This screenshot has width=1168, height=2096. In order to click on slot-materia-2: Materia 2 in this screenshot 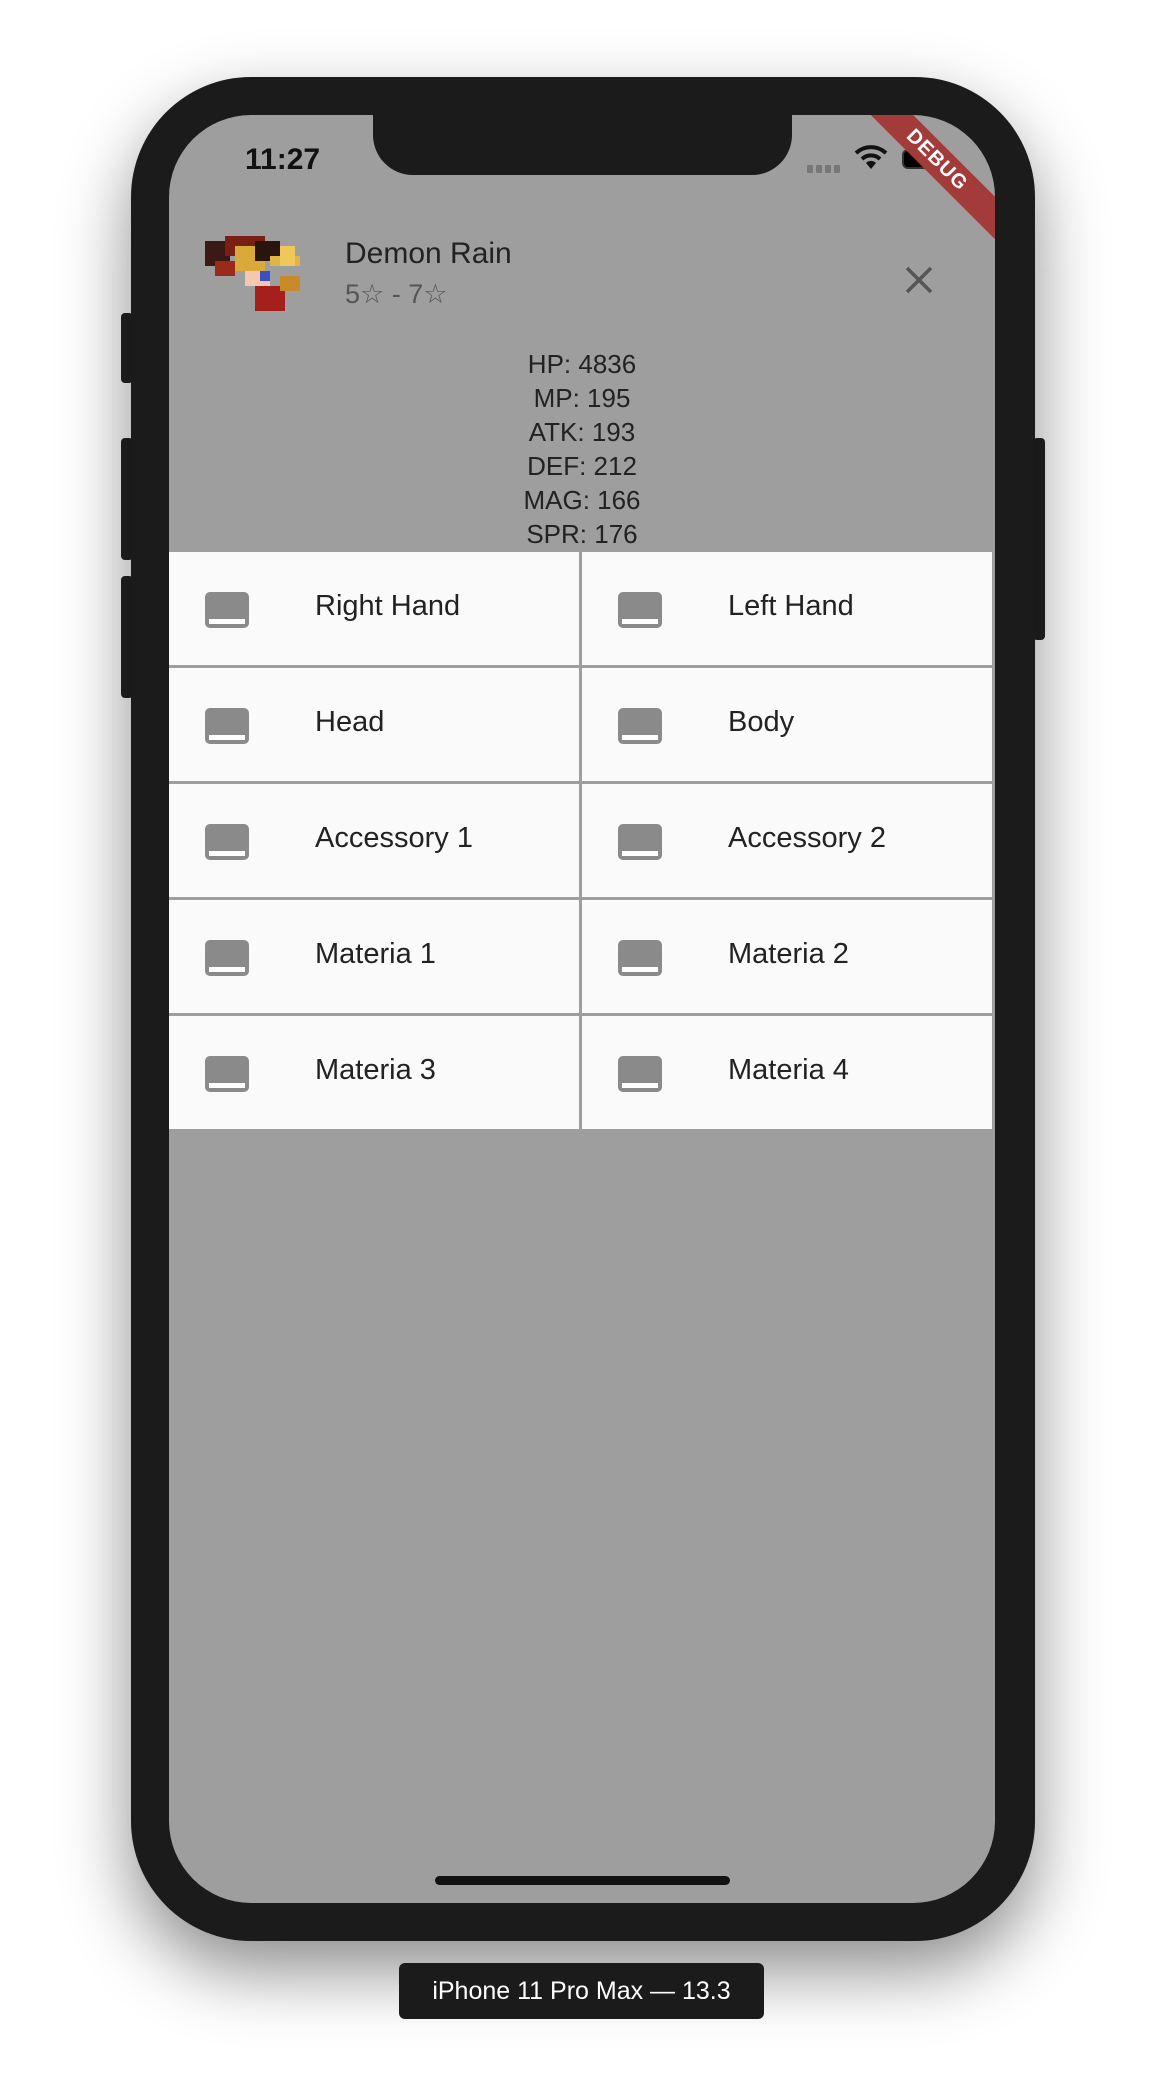, I will do `click(787, 956)`.